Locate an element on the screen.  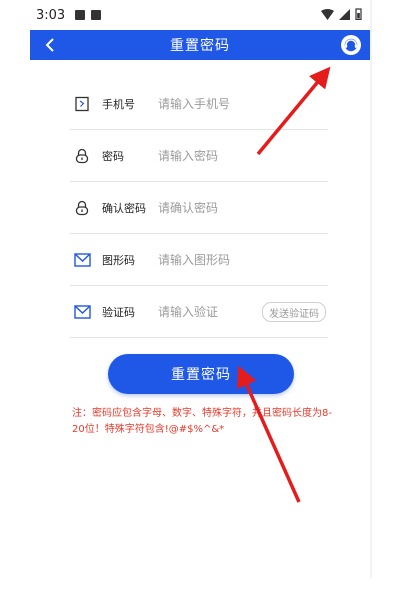
phone-row: 手机号 请输入手机号 is located at coordinates (199, 104).